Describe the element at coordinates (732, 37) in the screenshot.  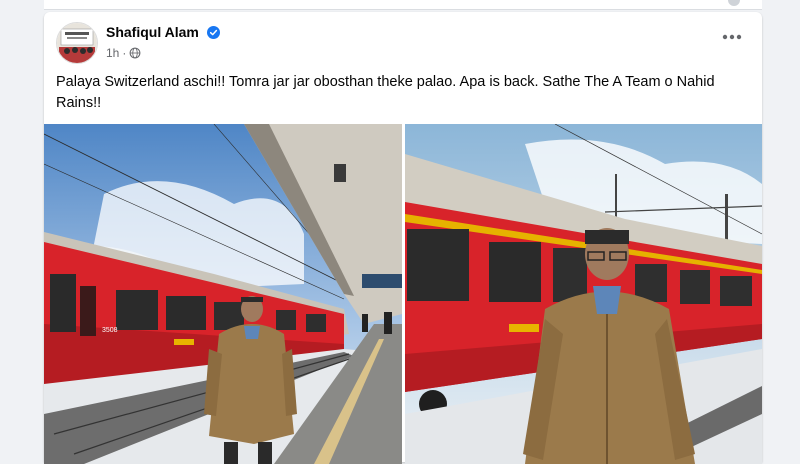
I see `more-options-icon` at that location.